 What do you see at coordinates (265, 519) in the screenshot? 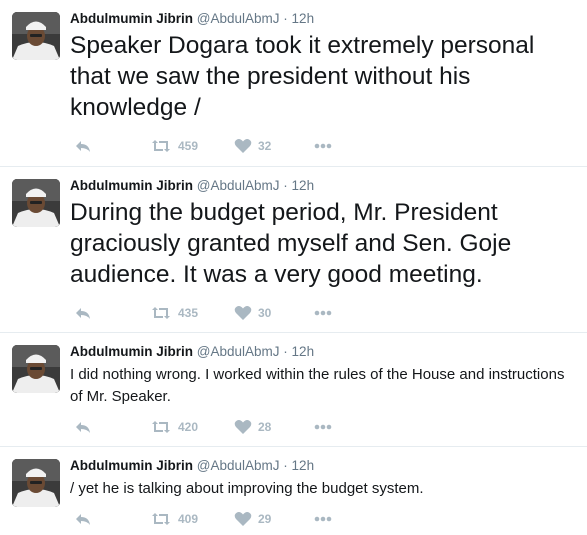
I see `like-count: 29` at bounding box center [265, 519].